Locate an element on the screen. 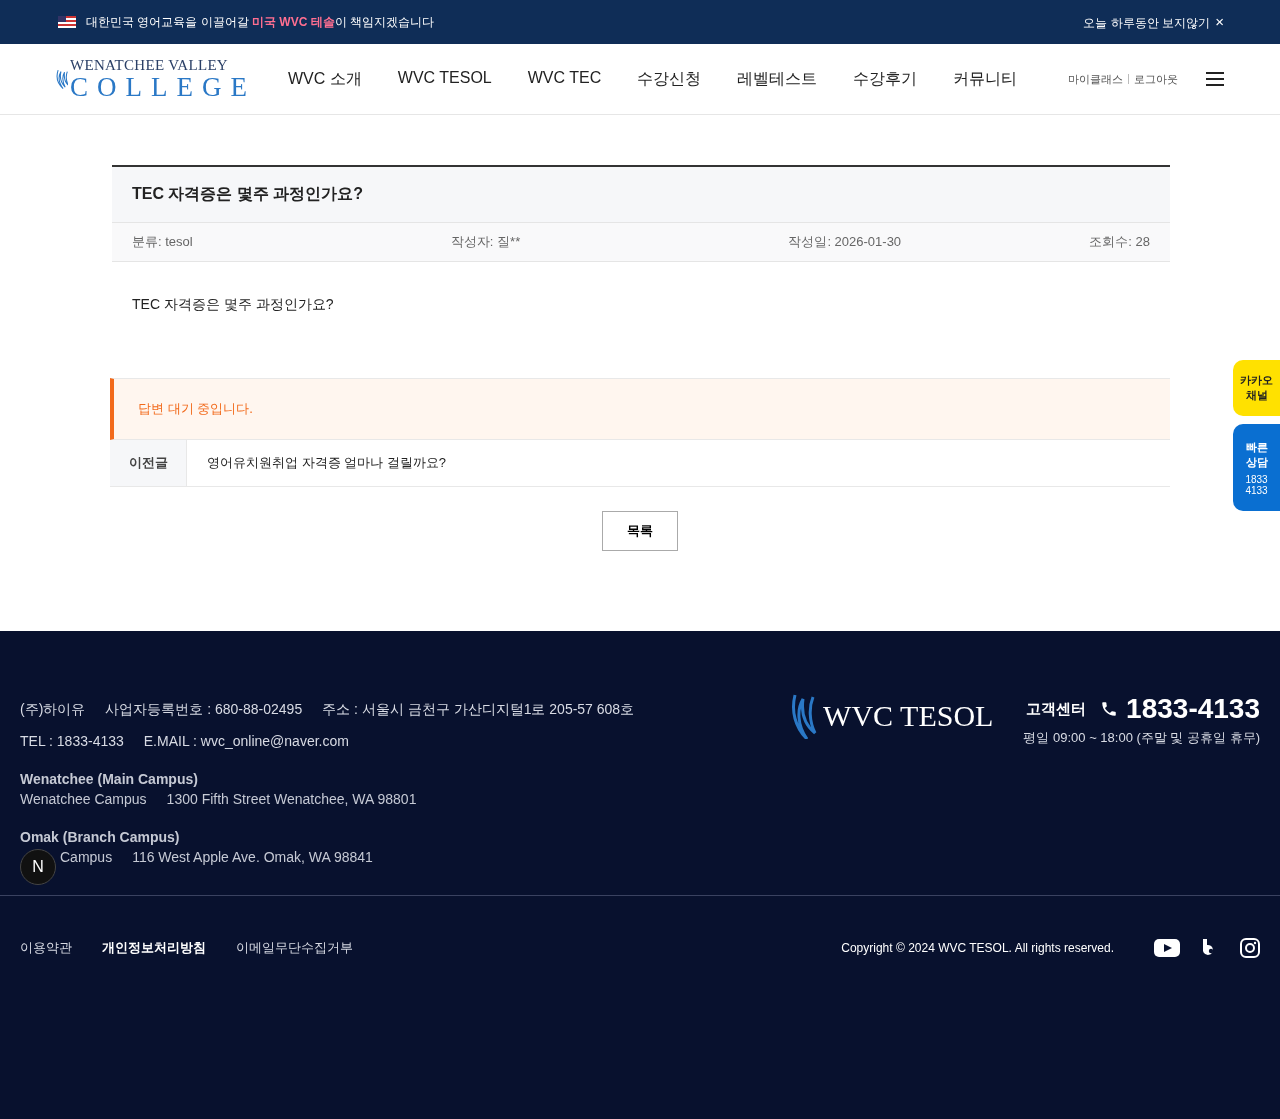 The image size is (1280, 1119). nav-link: WVC TEC is located at coordinates (564, 79).